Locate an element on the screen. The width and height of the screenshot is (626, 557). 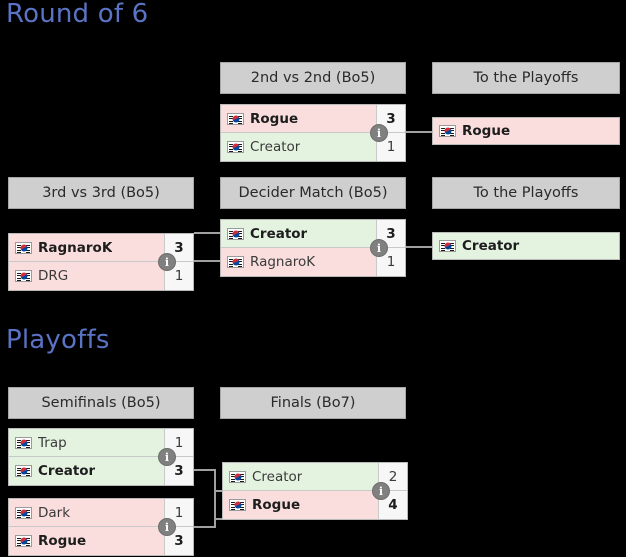
connector-finals-bottom-in is located at coordinates (218, 519).